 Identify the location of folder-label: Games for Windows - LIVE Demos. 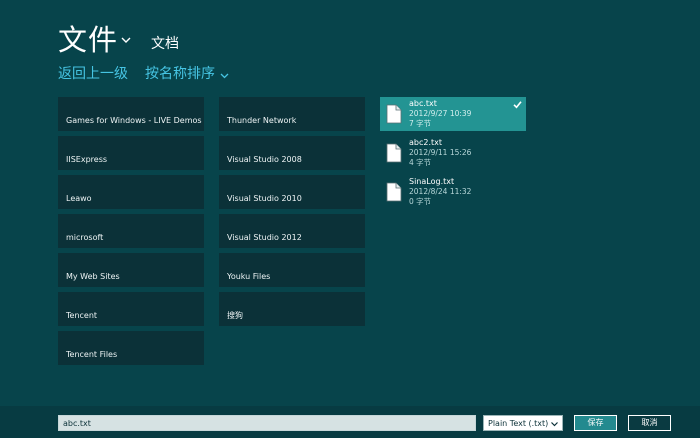
(134, 120).